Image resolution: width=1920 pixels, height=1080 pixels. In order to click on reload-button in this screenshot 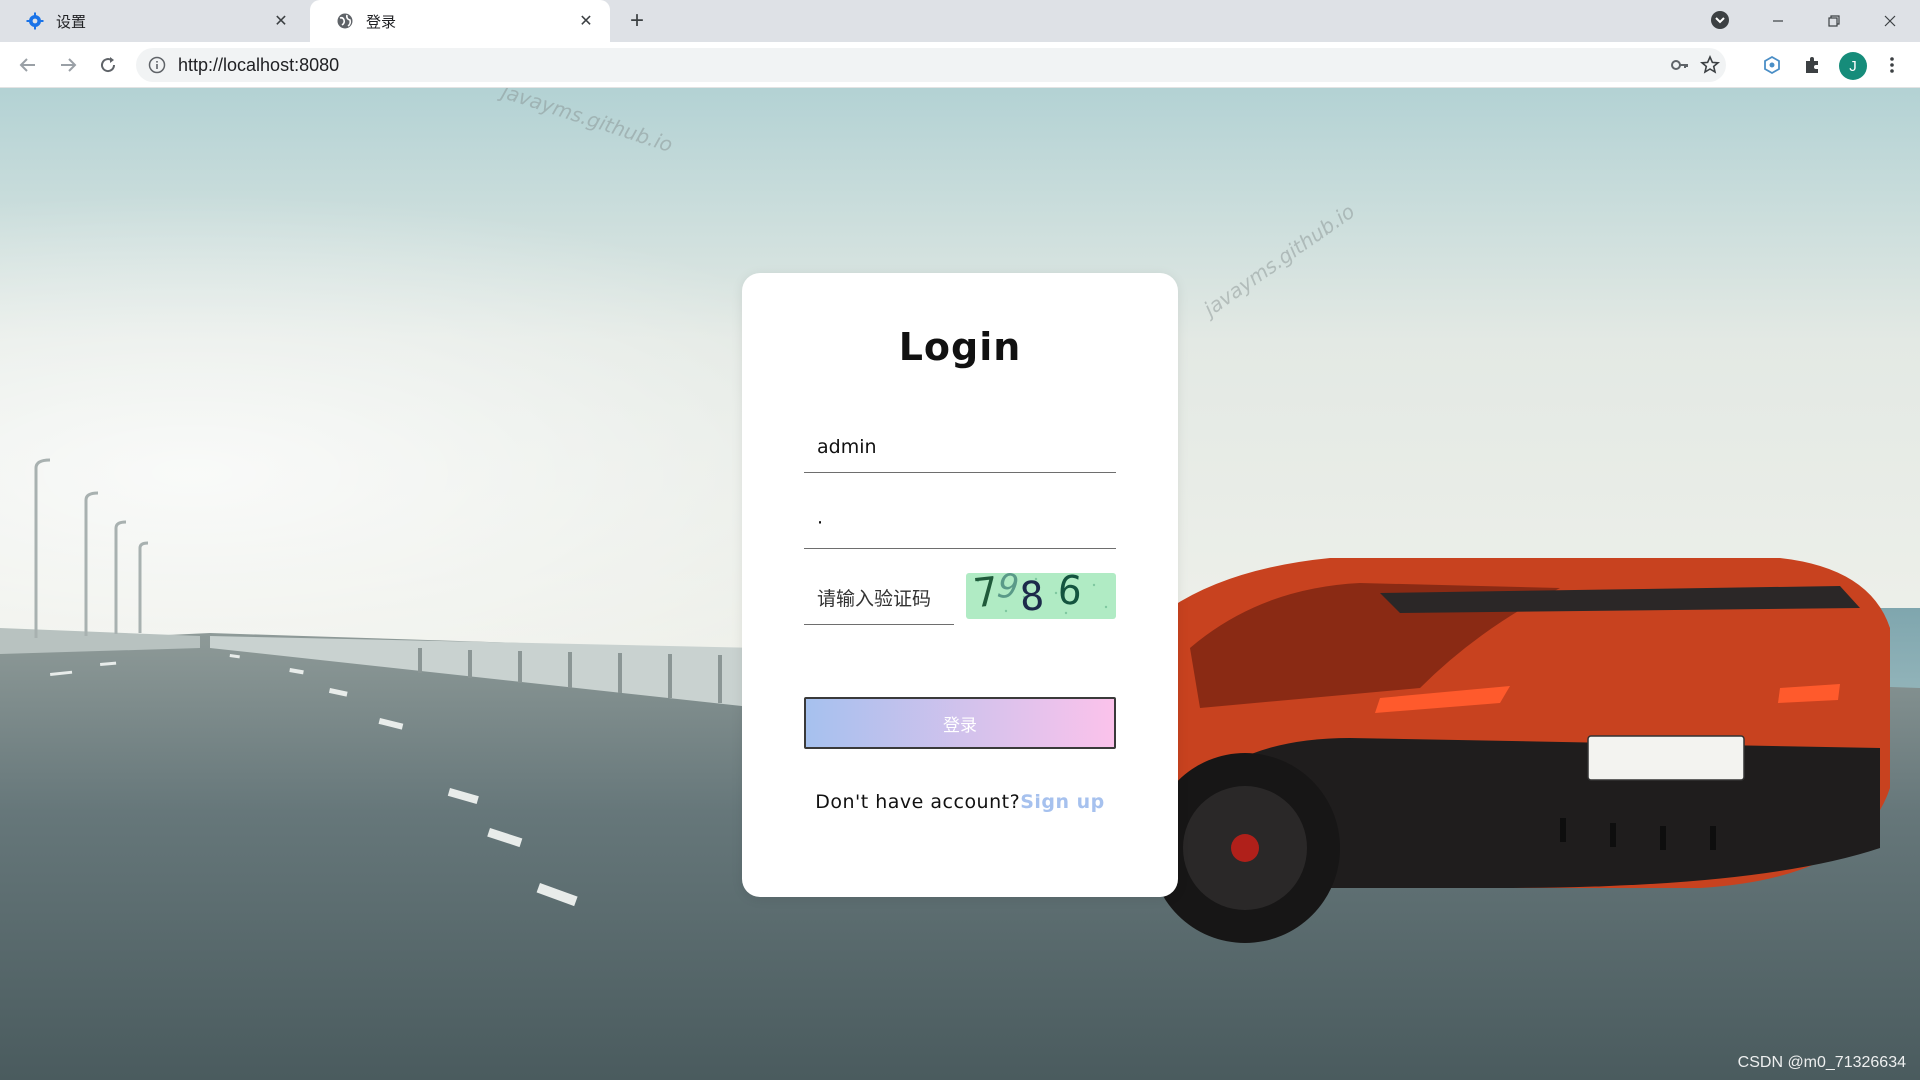, I will do `click(108, 65)`.